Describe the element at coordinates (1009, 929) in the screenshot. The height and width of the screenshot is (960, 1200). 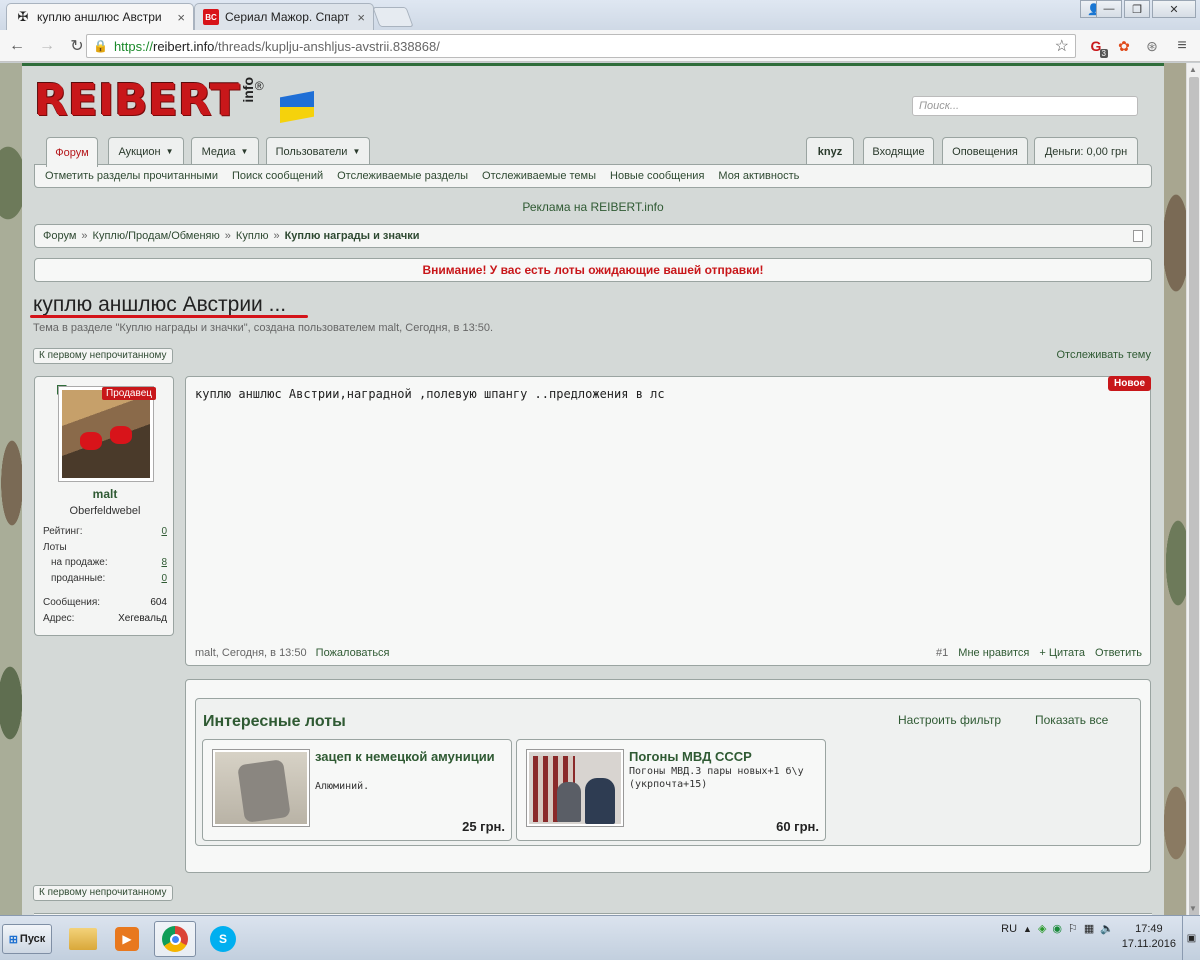
I see `language-indicator: RU` at that location.